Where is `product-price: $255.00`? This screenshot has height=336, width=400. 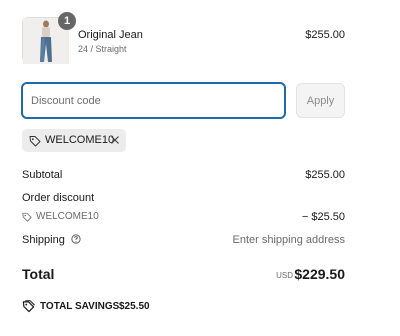
product-price: $255.00 is located at coordinates (325, 35).